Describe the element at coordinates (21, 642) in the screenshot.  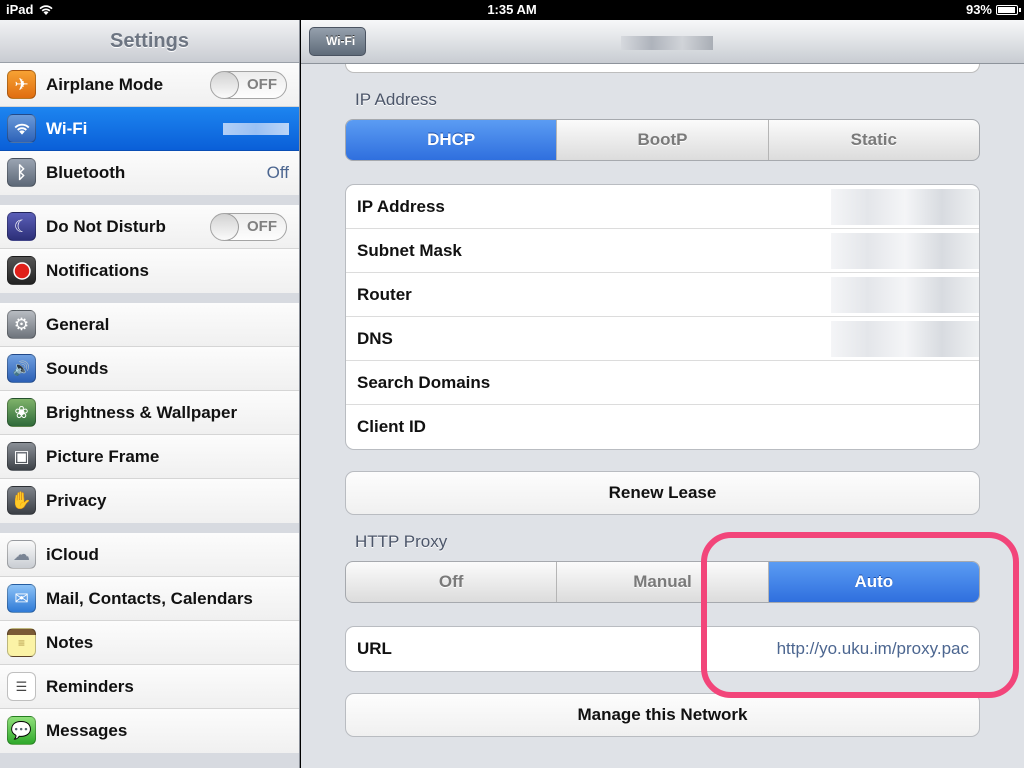
I see `notes-icon: ≡` at that location.